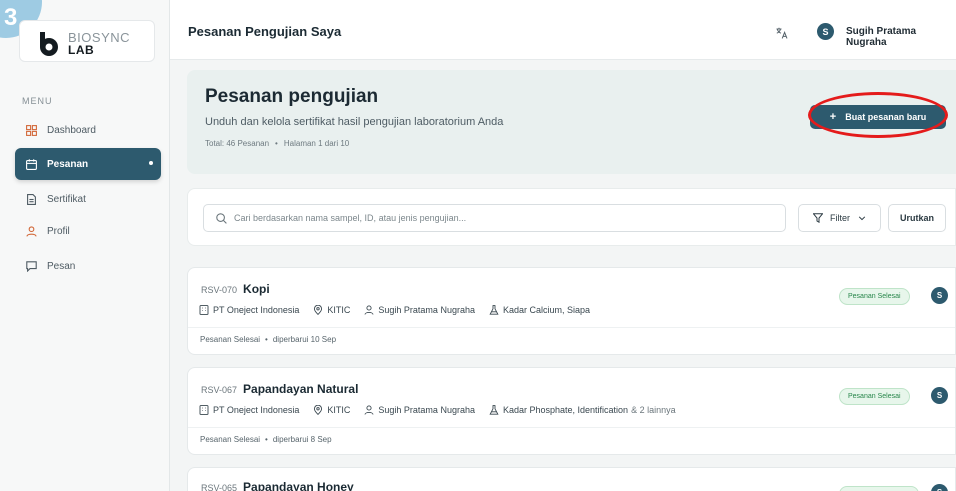 The image size is (956, 491). What do you see at coordinates (862, 218) in the screenshot?
I see `chevron-down-icon` at bounding box center [862, 218].